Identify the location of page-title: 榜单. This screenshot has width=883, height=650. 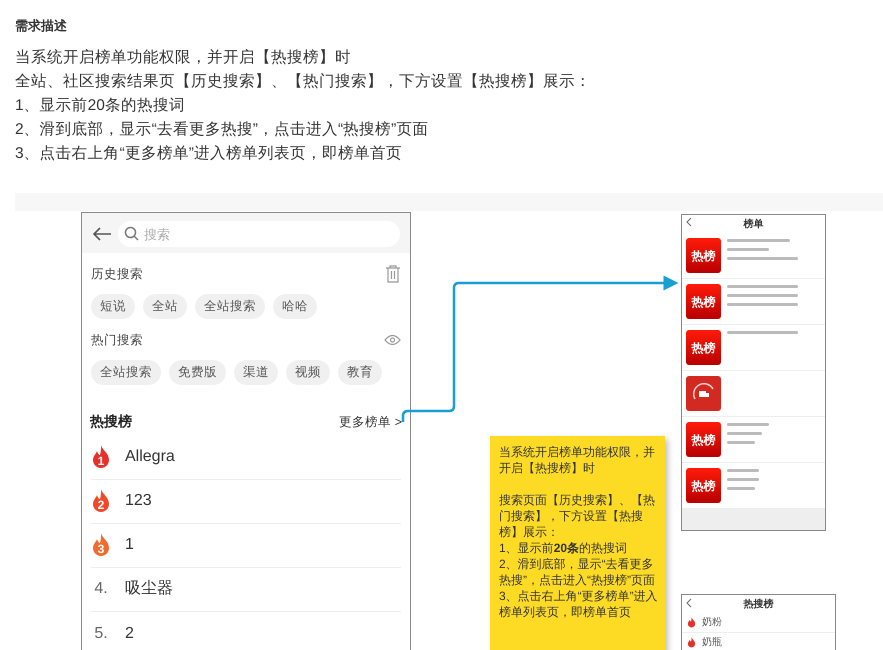
(754, 225).